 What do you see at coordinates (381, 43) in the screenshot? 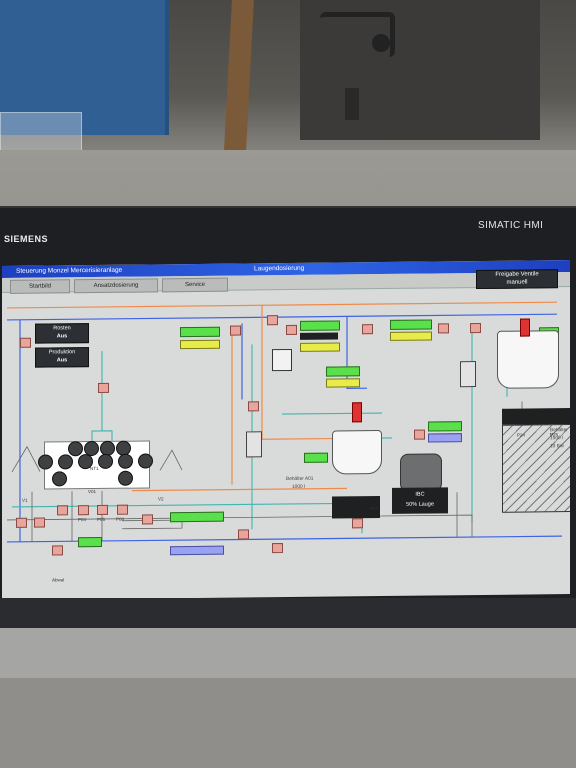
I see `door-knob` at bounding box center [381, 43].